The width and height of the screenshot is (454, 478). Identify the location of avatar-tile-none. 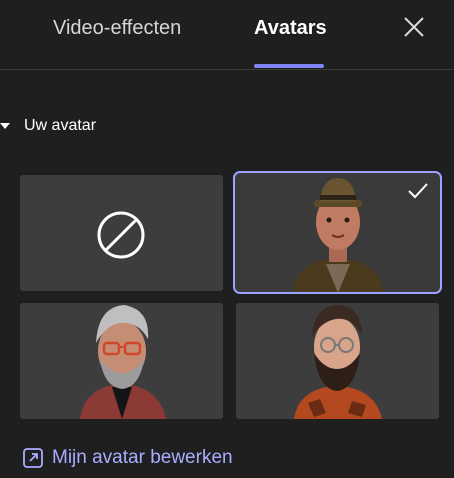
(121, 233).